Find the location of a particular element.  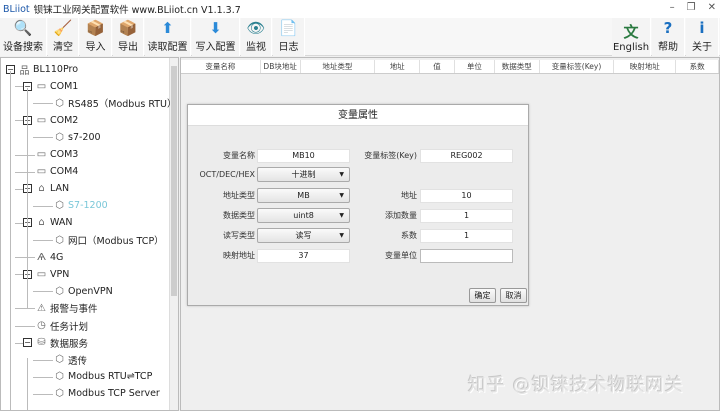

toolbar-button-brush: 🧹 清空 is located at coordinates (63, 37).